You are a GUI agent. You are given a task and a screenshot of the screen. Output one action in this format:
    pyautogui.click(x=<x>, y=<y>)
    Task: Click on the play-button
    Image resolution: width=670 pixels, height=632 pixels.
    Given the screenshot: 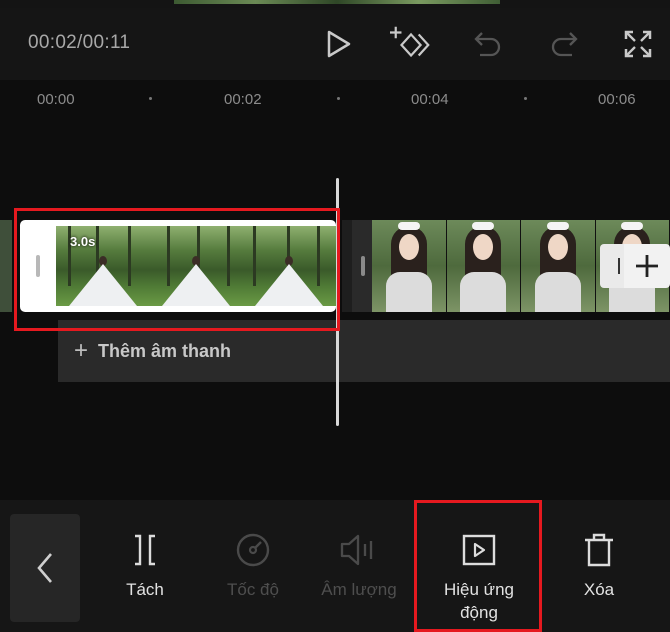 What is the action you would take?
    pyautogui.click(x=338, y=44)
    